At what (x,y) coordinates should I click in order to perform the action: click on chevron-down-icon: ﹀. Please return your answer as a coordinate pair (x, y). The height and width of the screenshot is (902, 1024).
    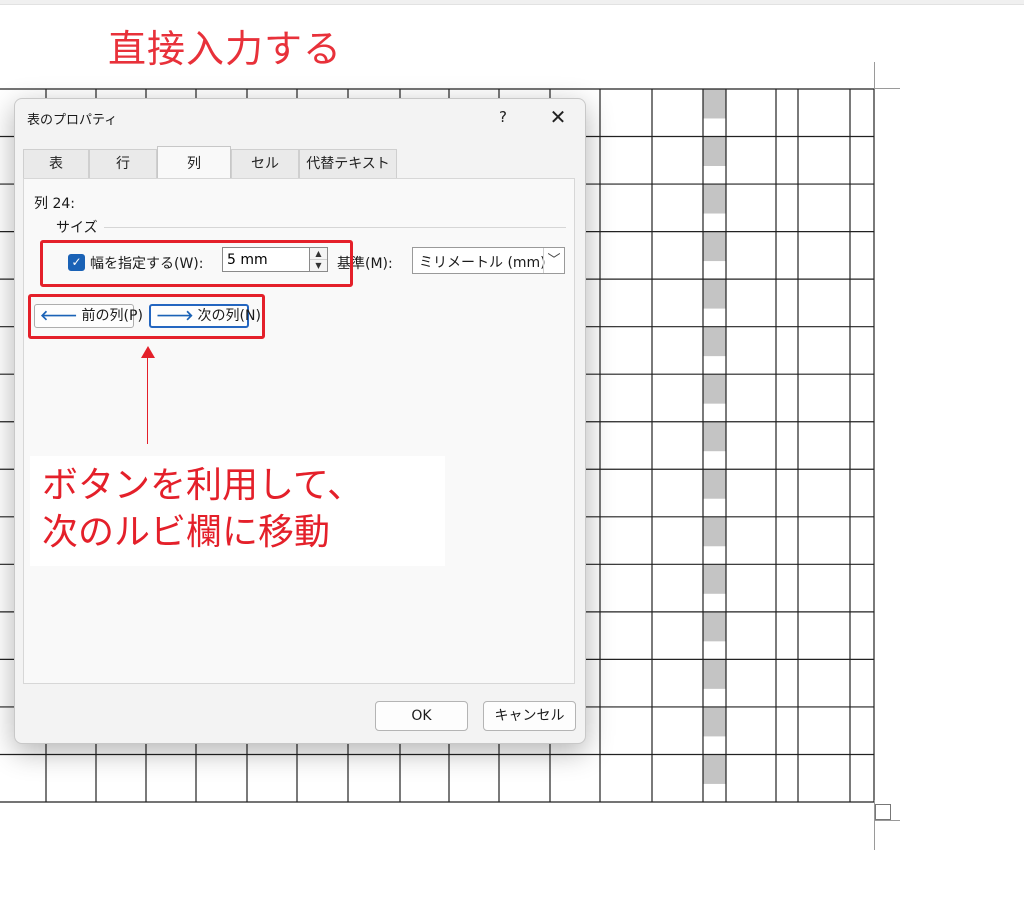
    Looking at the image, I should click on (553, 260).